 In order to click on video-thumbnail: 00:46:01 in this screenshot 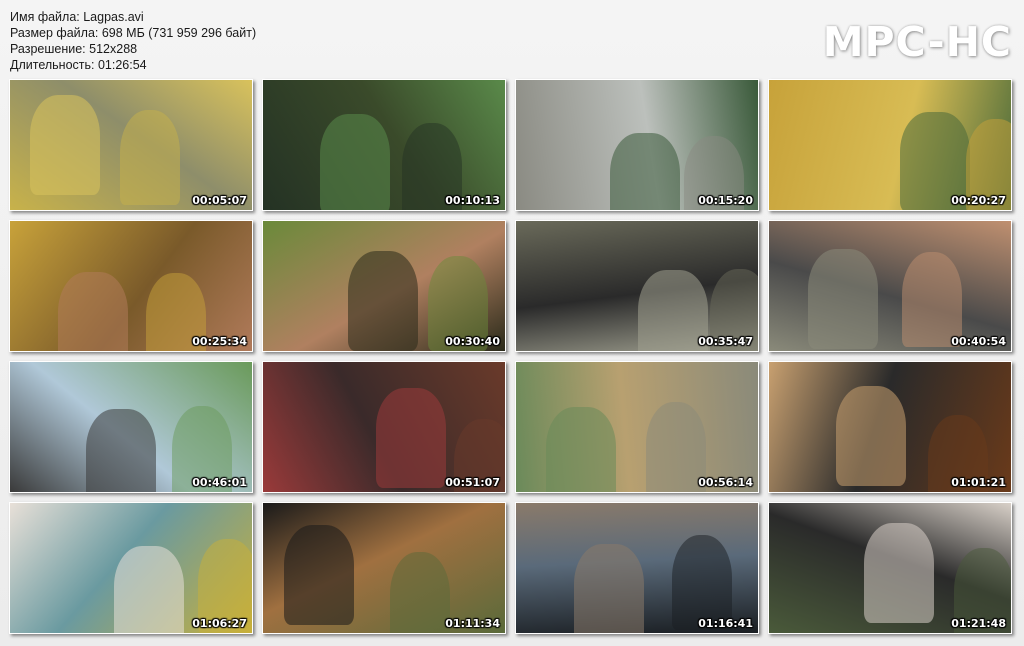, I will do `click(131, 427)`.